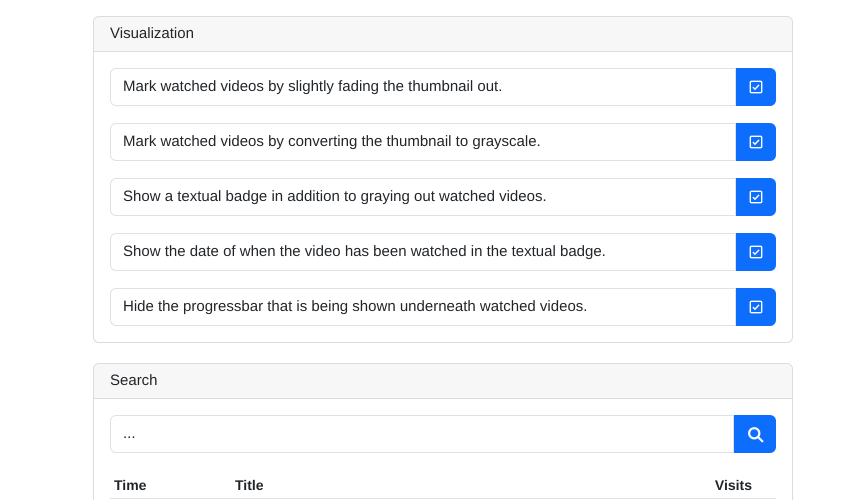 This screenshot has height=500, width=864. Describe the element at coordinates (152, 34) in the screenshot. I see `card-title: Visualization` at that location.